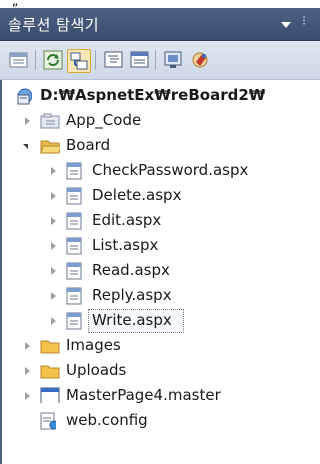 The width and height of the screenshot is (320, 464). What do you see at coordinates (160, 4) in the screenshot?
I see `top-strip: „` at bounding box center [160, 4].